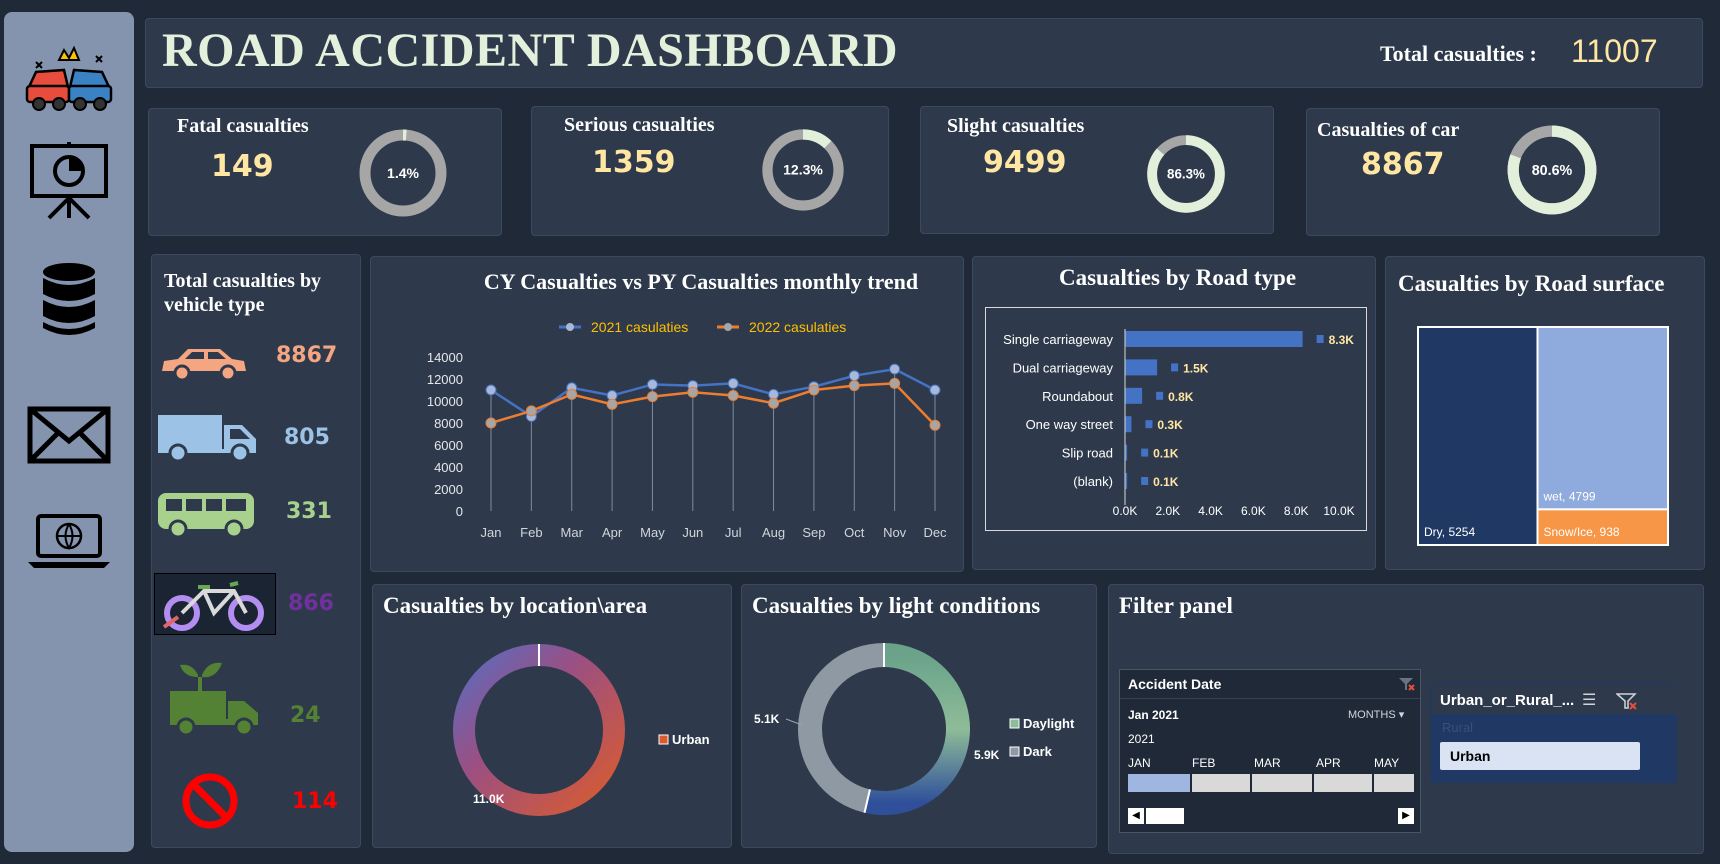 This screenshot has width=1720, height=864. What do you see at coordinates (728, 327) in the screenshot?
I see `legend-marker-2022` at bounding box center [728, 327].